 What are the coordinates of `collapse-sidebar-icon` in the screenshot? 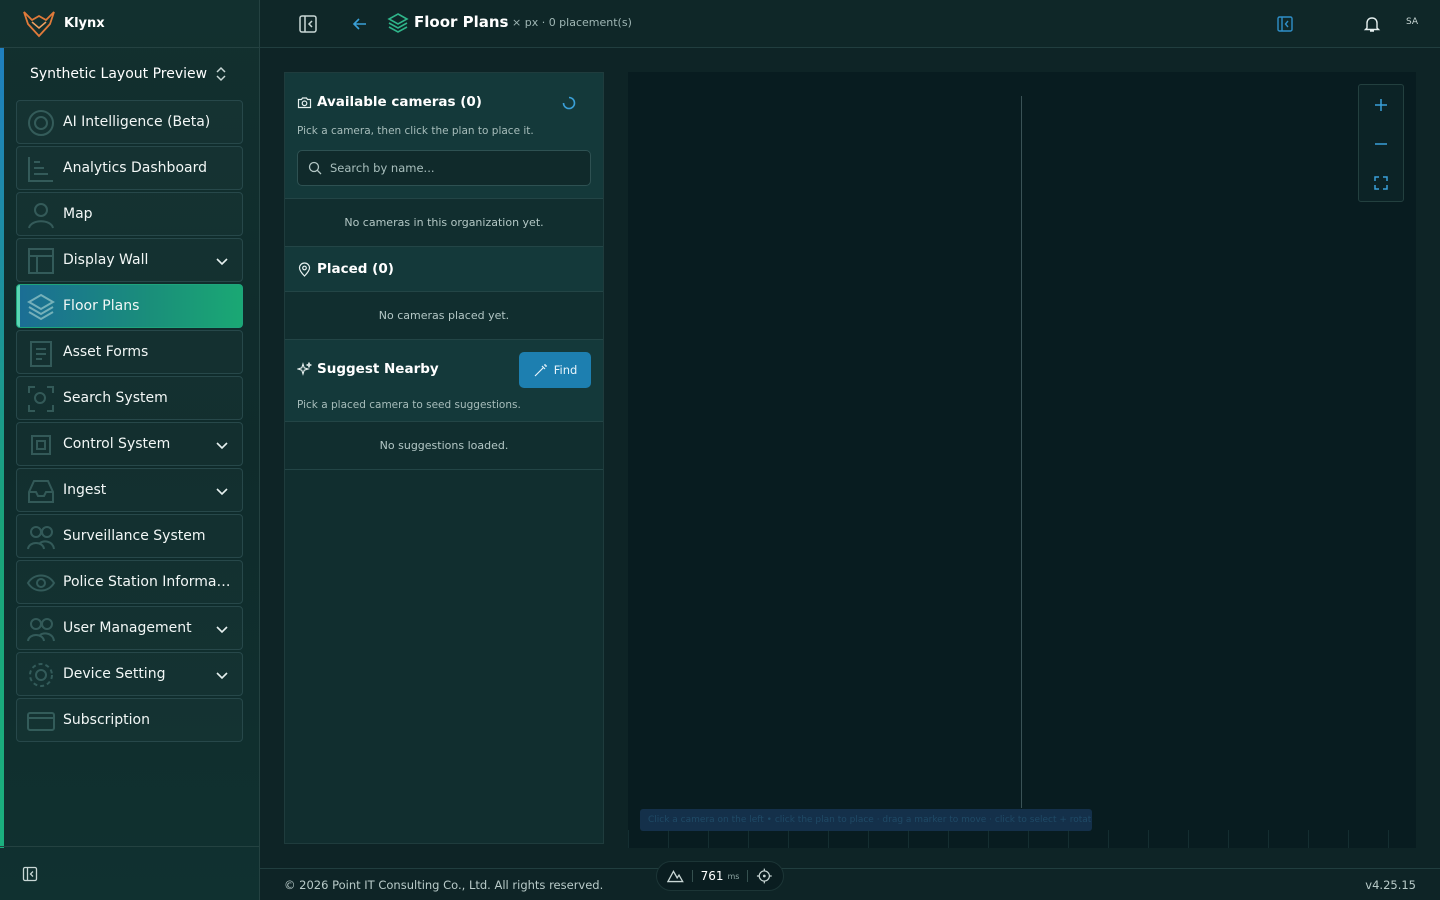 It's located at (30, 874).